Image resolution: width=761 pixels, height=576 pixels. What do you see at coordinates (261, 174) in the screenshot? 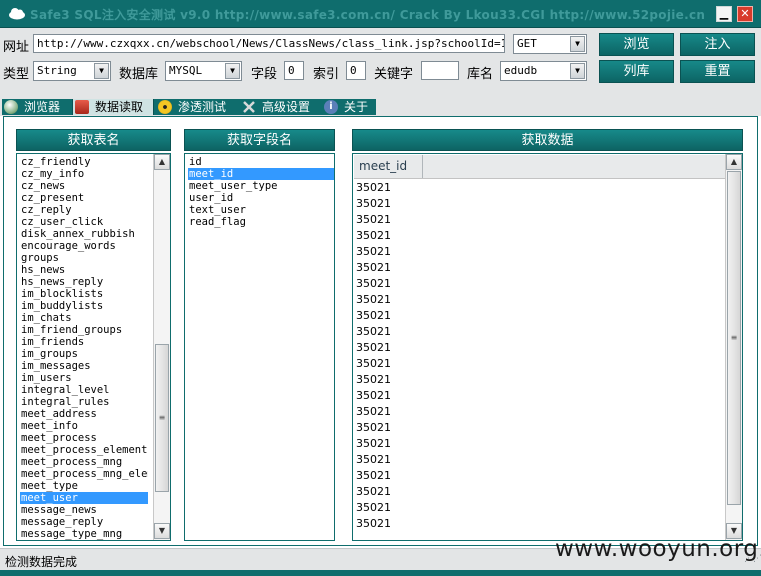
I see `field-list-item: meet_id` at bounding box center [261, 174].